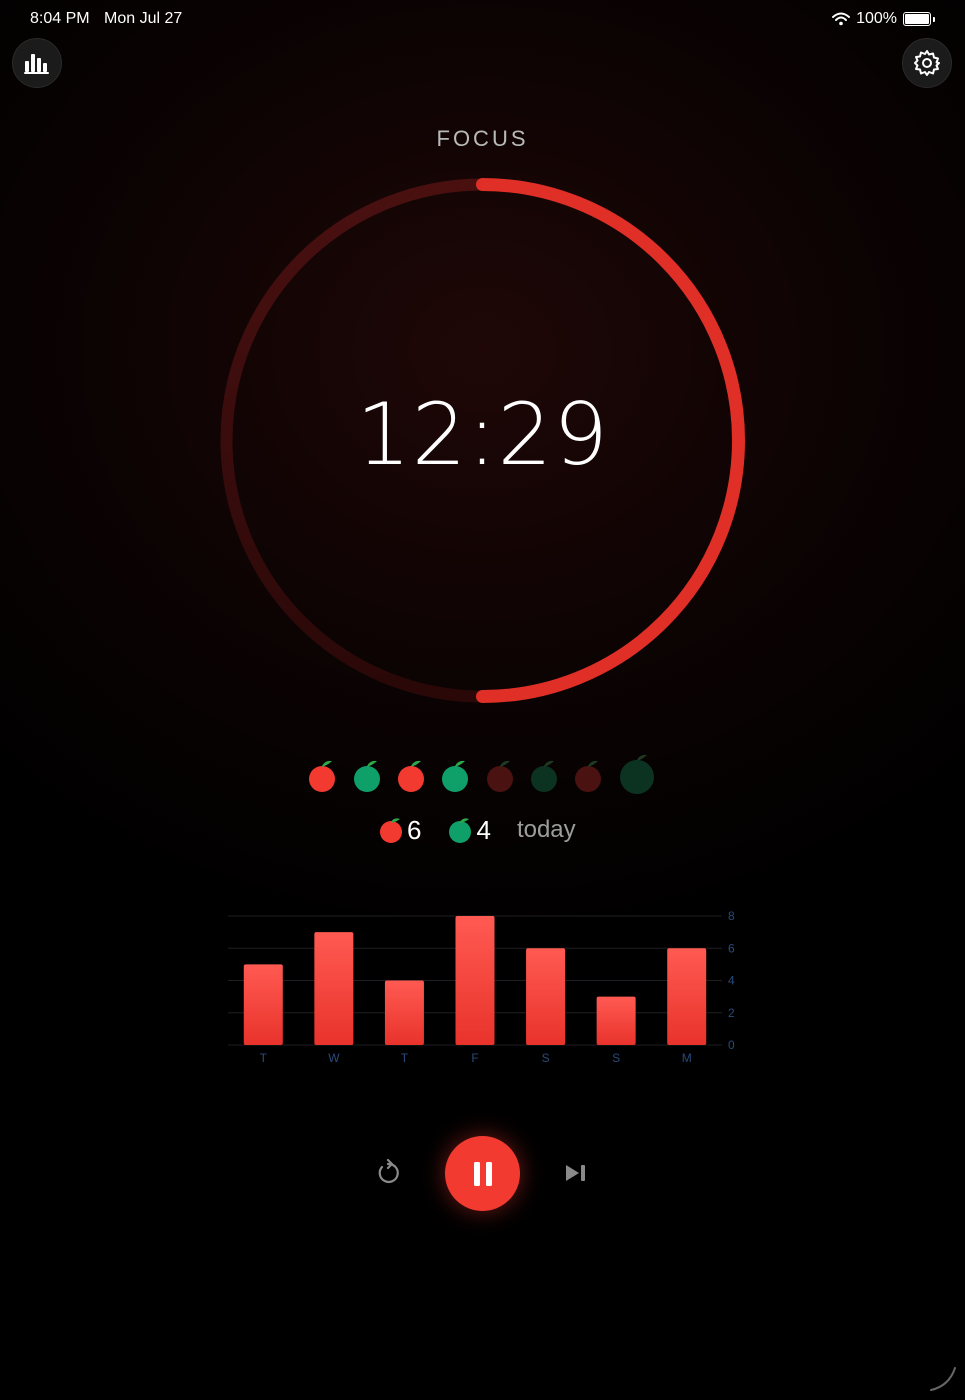 The image size is (965, 1400). What do you see at coordinates (687, 1058) in the screenshot?
I see `chart-x-tick-label: M` at bounding box center [687, 1058].